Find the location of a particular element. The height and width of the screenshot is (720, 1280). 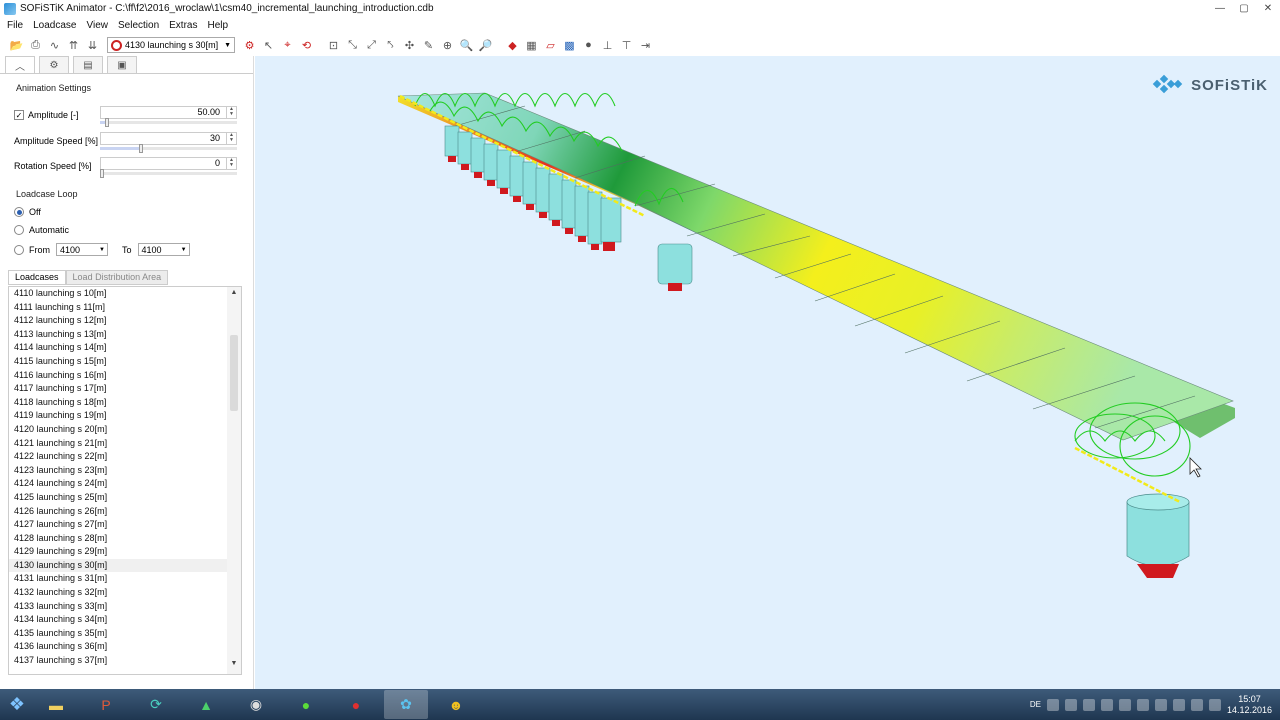

loadcase-list-item: 4130 launching s 30[m] is located at coordinates (118, 565).